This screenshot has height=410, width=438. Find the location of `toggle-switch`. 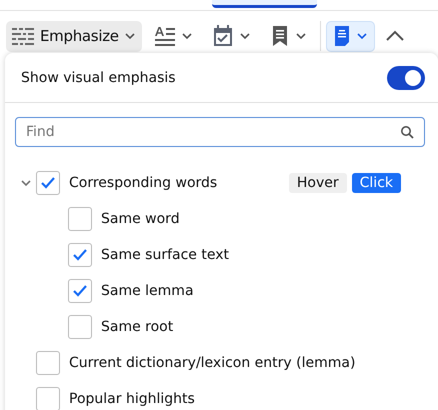

toggle-switch is located at coordinates (406, 78).